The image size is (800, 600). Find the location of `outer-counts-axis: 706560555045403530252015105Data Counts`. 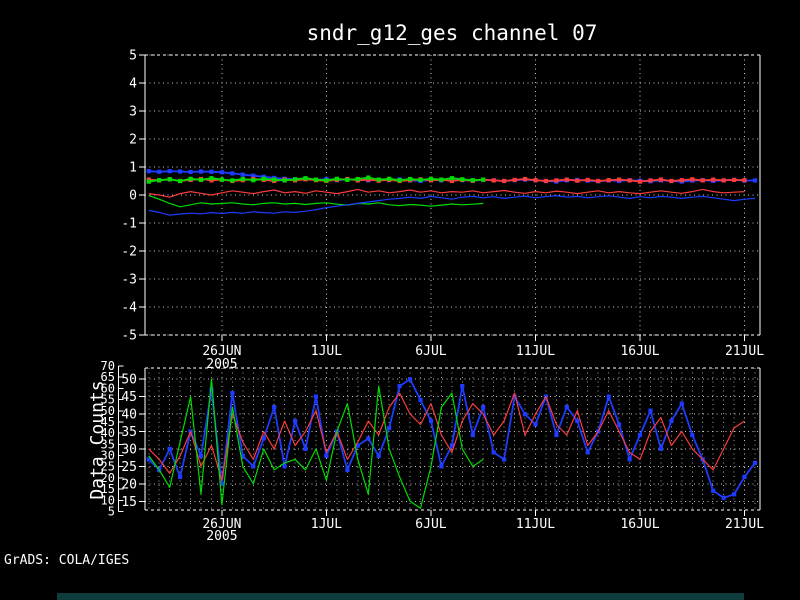

outer-counts-axis: 706560555045403530252015105Data Counts is located at coordinates (105, 439).